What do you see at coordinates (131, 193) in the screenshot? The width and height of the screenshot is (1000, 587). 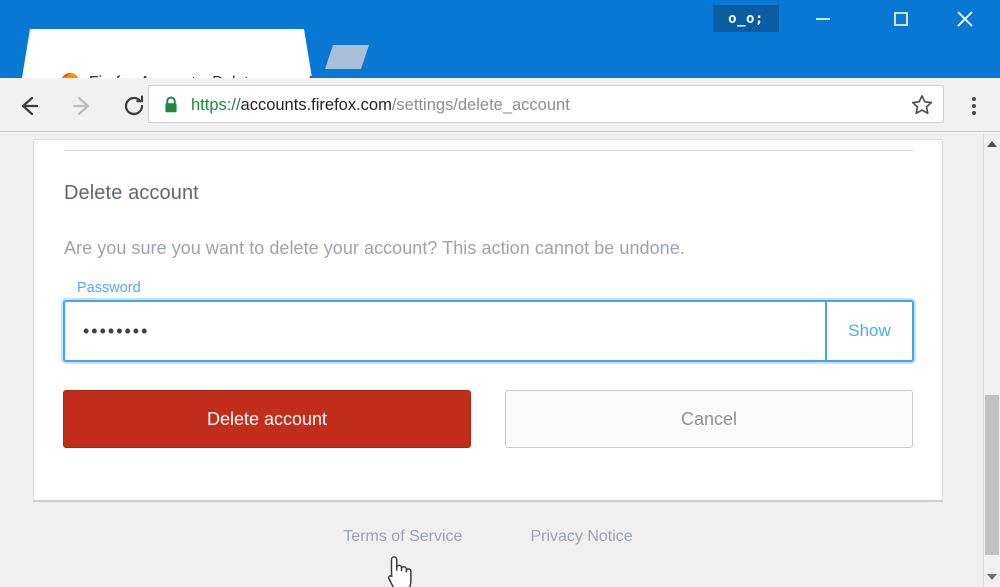 I see `page-title: Delete account` at bounding box center [131, 193].